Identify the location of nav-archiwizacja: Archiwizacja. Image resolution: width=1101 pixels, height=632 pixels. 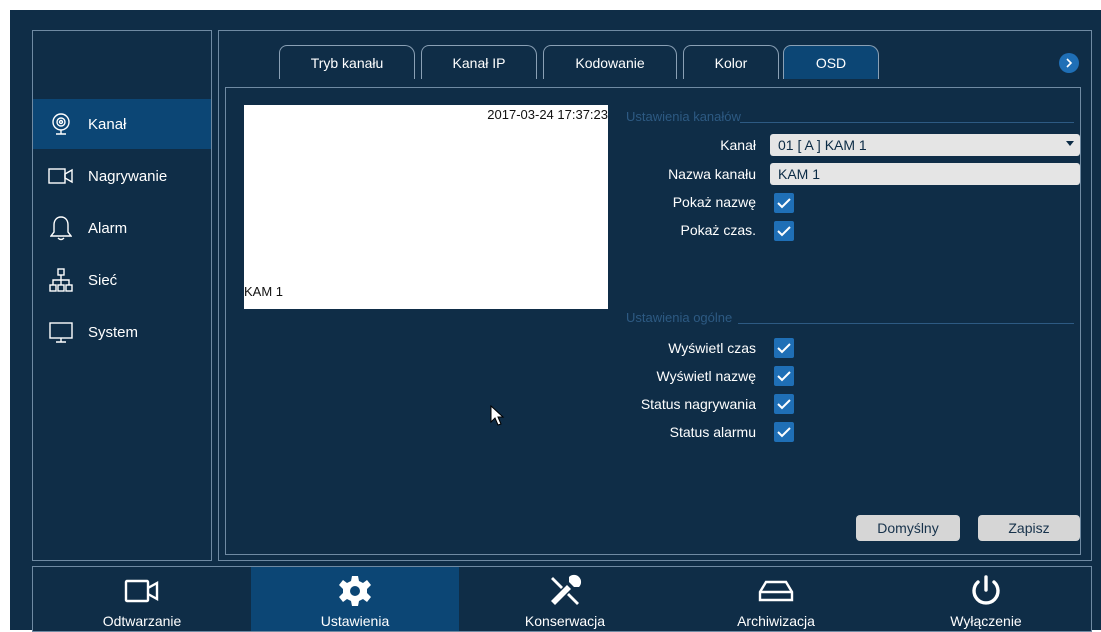
(776, 599).